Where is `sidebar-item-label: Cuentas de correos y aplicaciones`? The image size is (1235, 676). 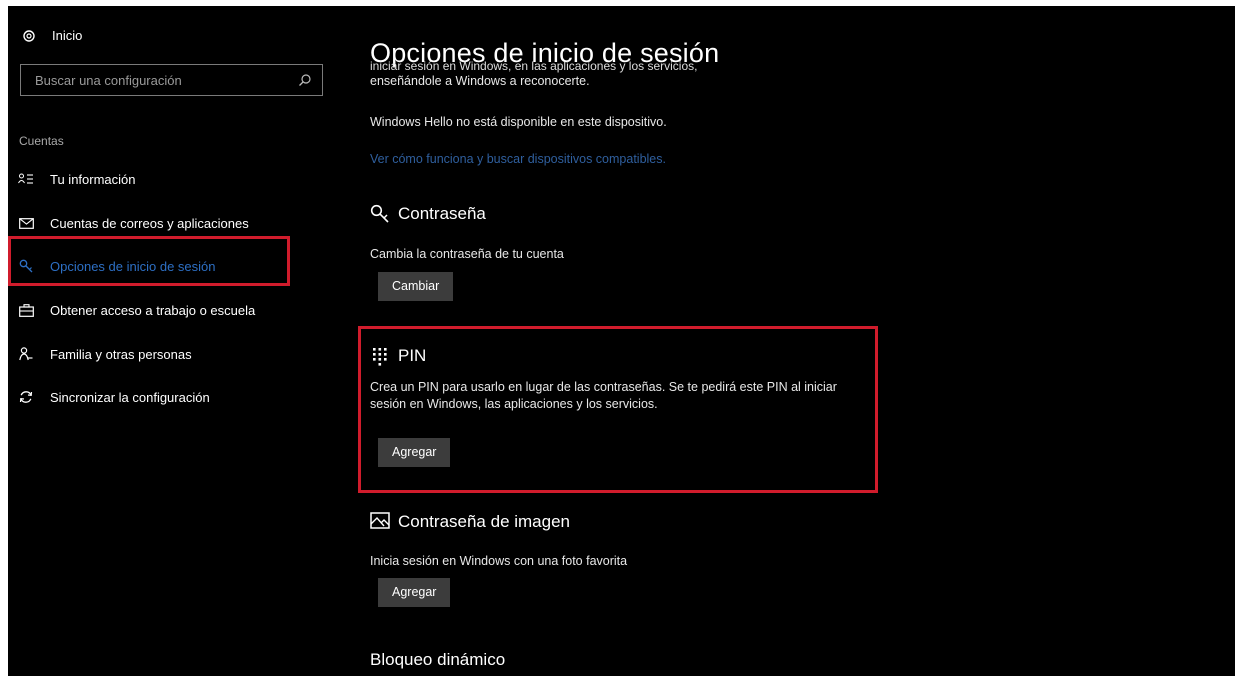
sidebar-item-label: Cuentas de correos y aplicaciones is located at coordinates (149, 223).